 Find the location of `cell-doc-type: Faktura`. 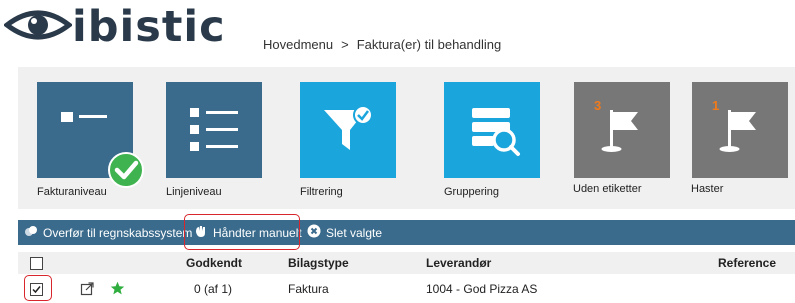

cell-doc-type: Faktura is located at coordinates (308, 289).